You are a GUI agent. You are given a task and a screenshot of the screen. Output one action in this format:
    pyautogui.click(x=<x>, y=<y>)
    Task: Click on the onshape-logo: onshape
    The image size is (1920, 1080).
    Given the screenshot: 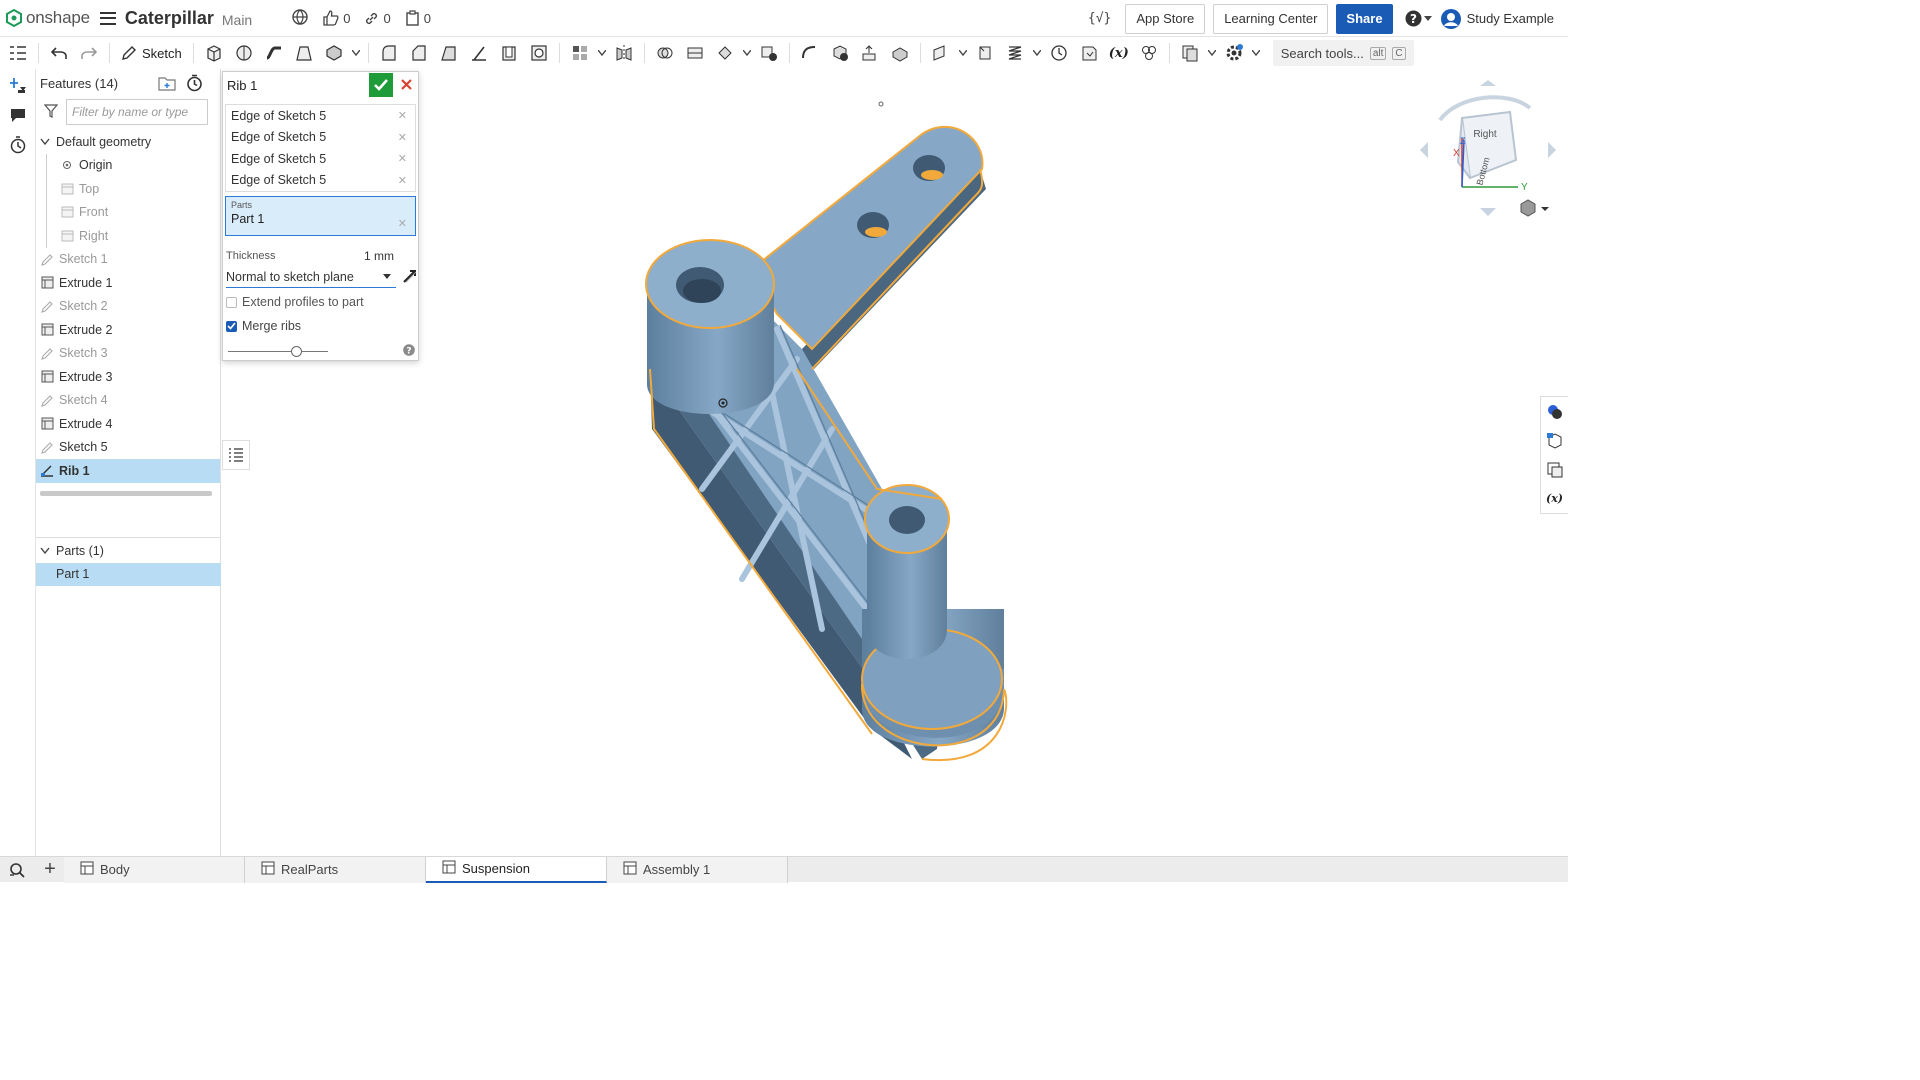 What is the action you would take?
    pyautogui.click(x=45, y=18)
    